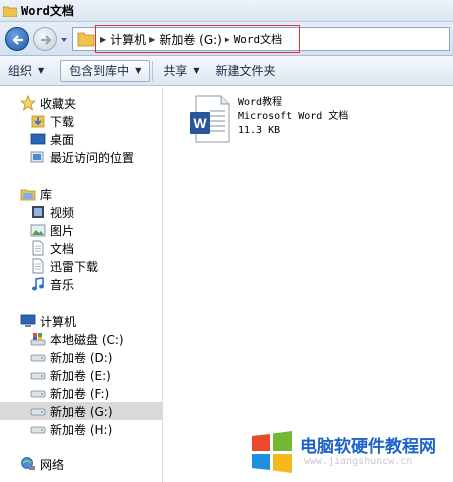 Image resolution: width=453 pixels, height=482 pixels. Describe the element at coordinates (58, 321) in the screenshot. I see `nav-label: 计算机` at that location.